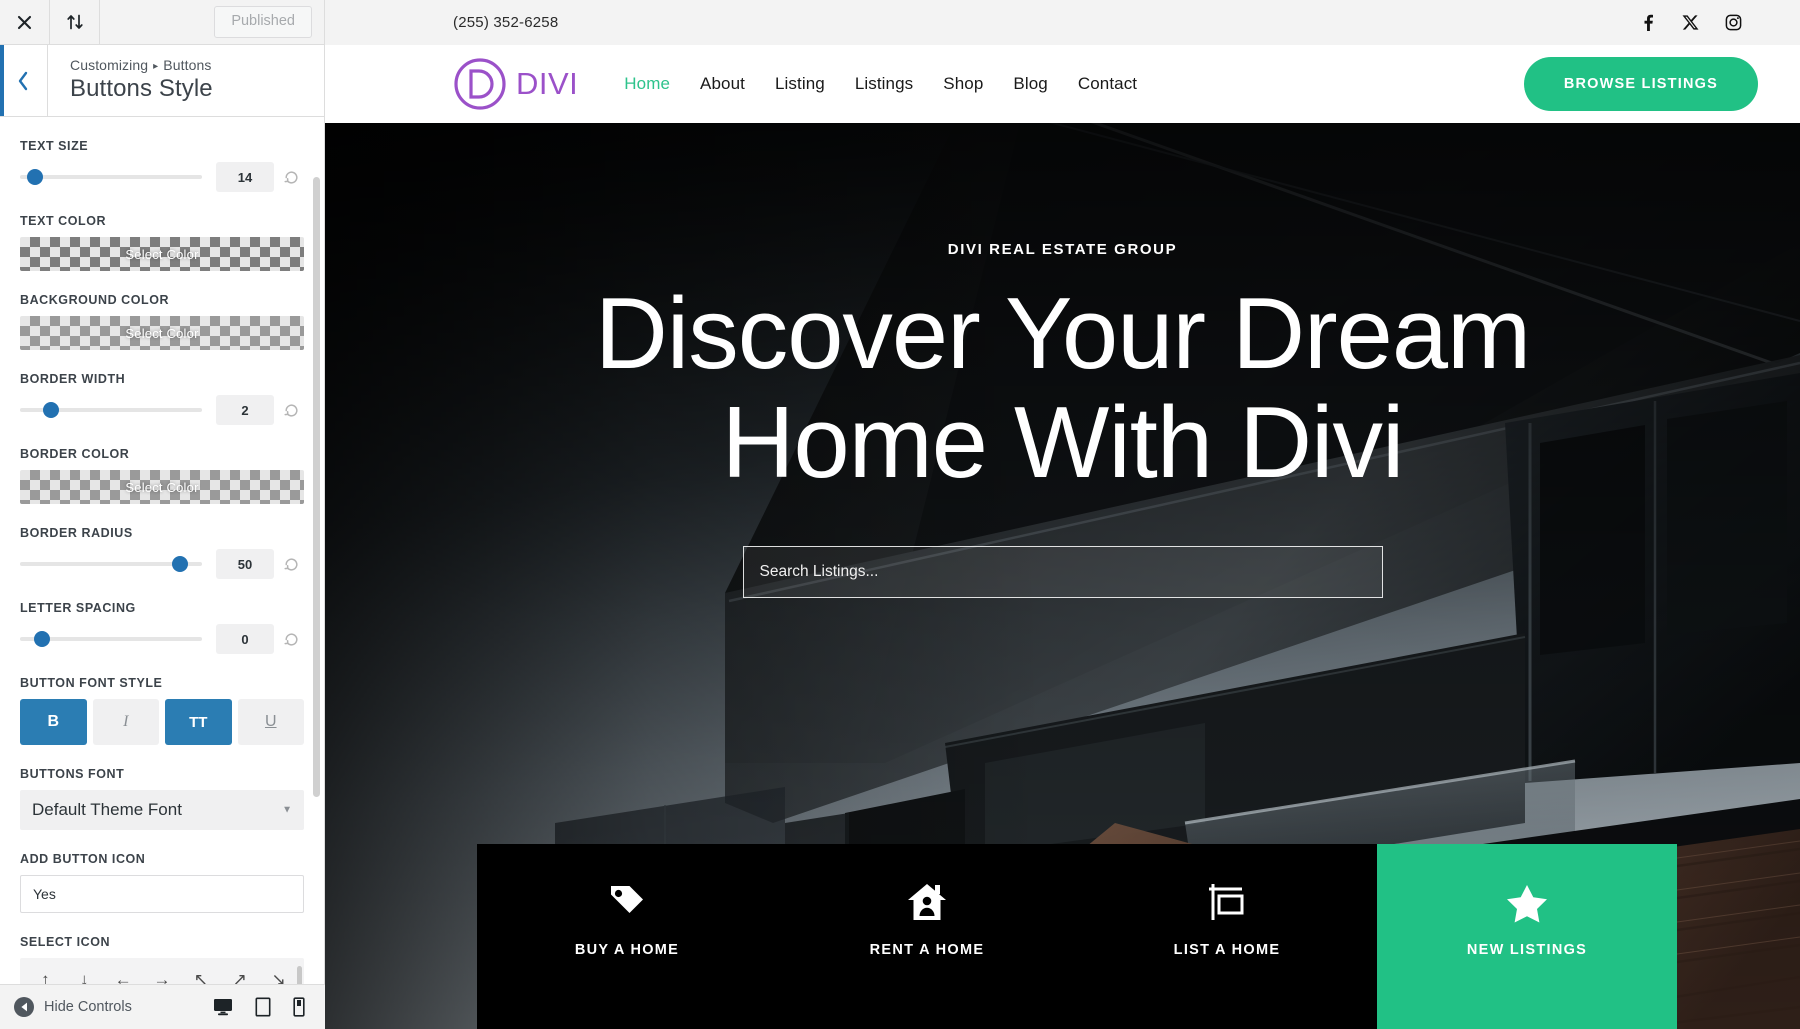  I want to click on control-add-button-icon: ADD BUTTON ICON Yes, so click(162, 882).